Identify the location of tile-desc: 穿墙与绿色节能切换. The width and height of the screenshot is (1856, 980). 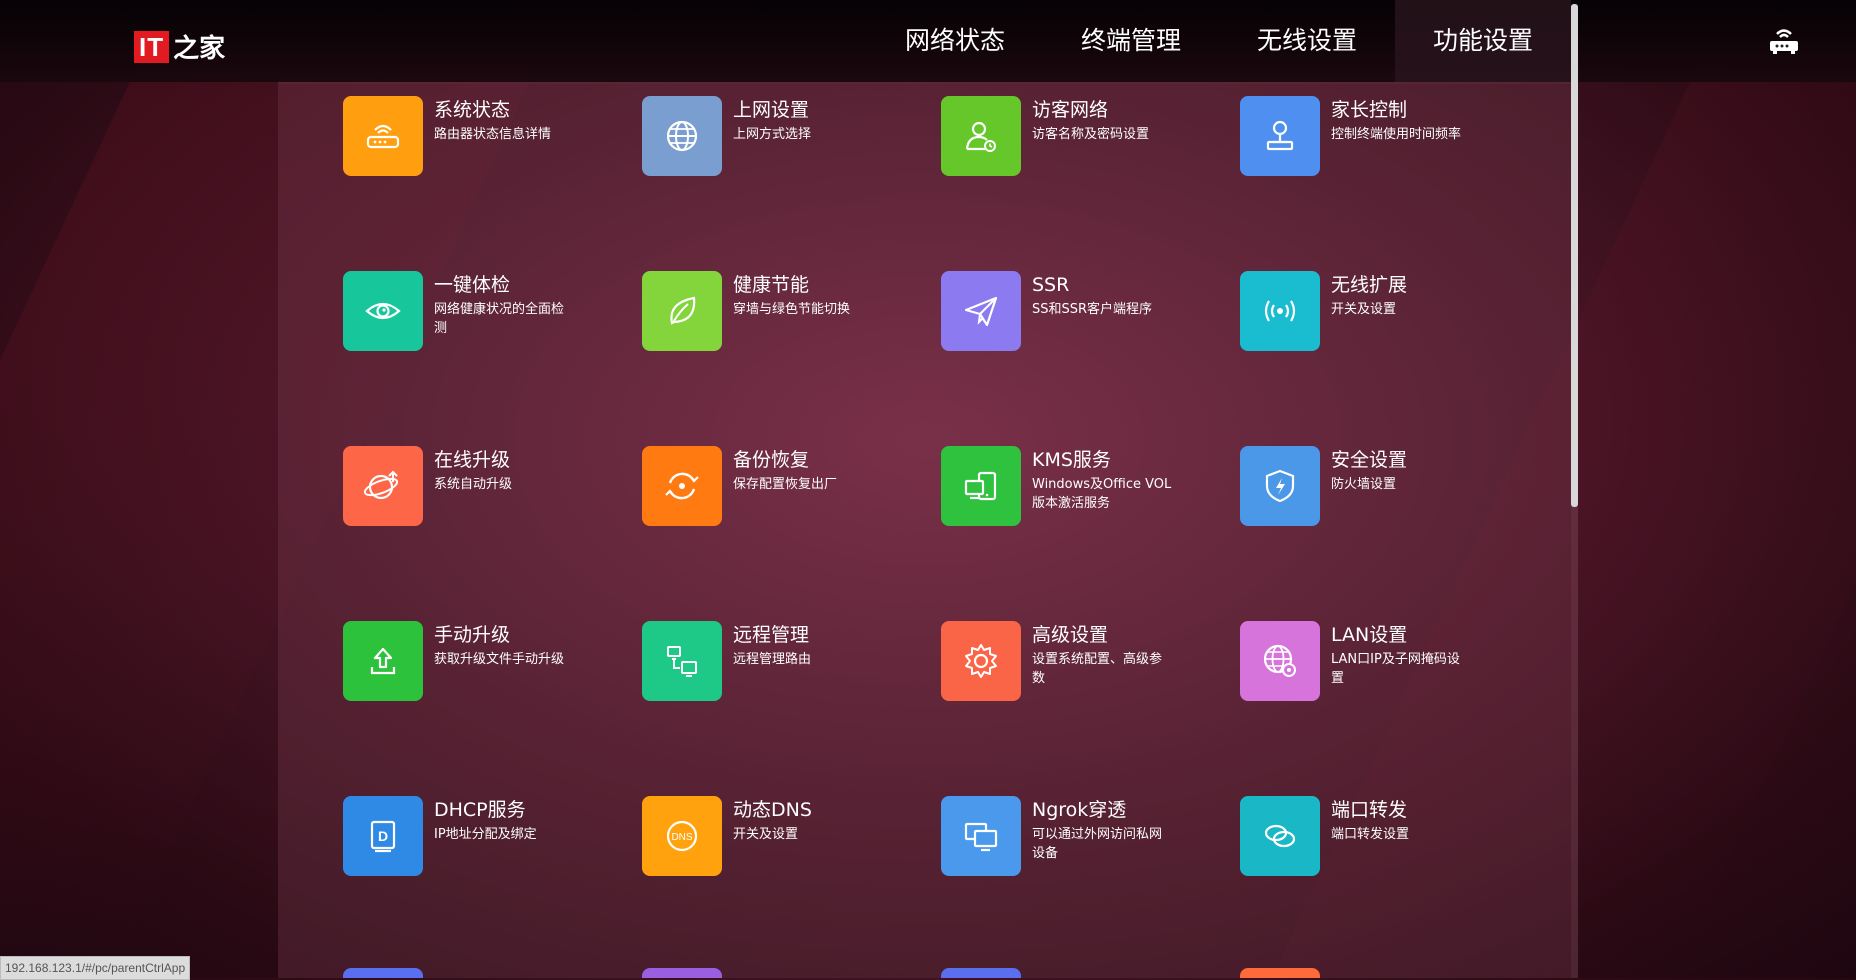
(792, 309).